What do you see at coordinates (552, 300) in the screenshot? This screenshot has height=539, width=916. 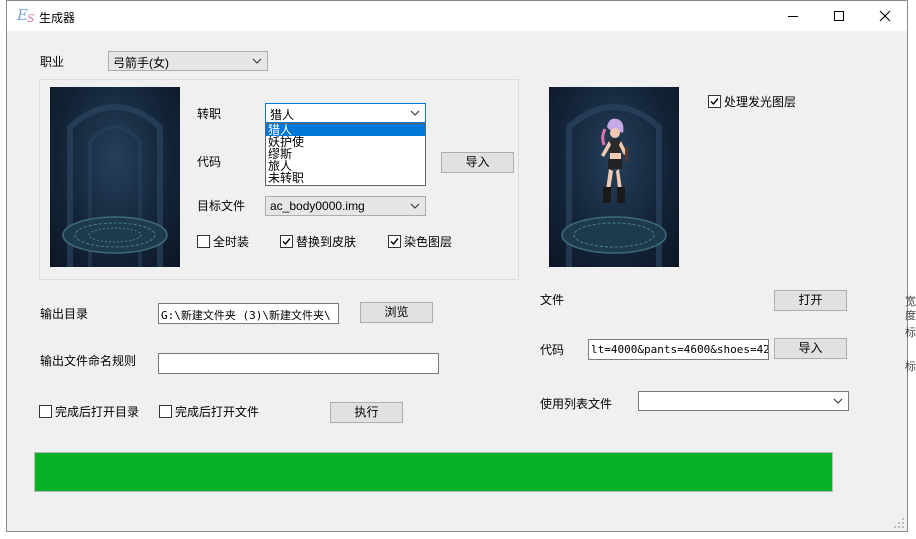 I see `file-label: 文件` at bounding box center [552, 300].